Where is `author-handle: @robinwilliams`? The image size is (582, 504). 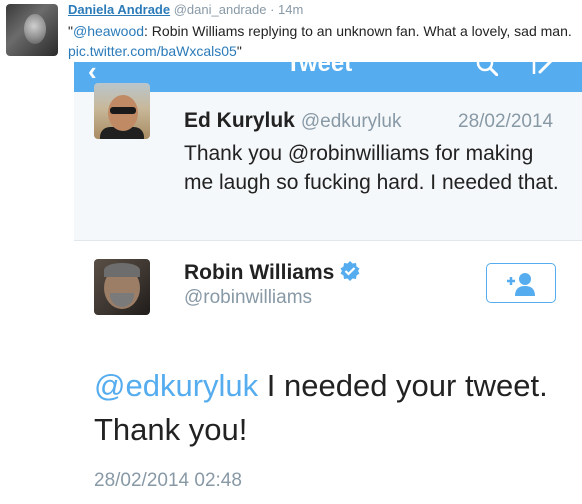
author-handle: @robinwilliams is located at coordinates (248, 298).